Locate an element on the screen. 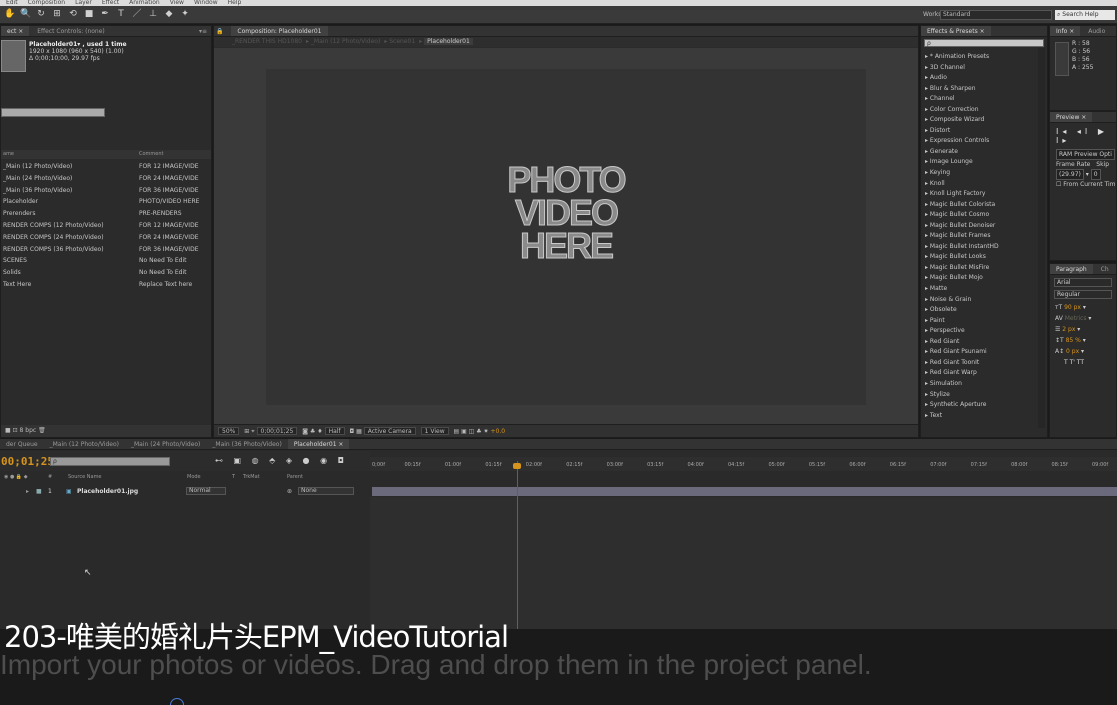 This screenshot has height=705, width=1117. project-item: Solids No Need To Edit is located at coordinates (106, 273).